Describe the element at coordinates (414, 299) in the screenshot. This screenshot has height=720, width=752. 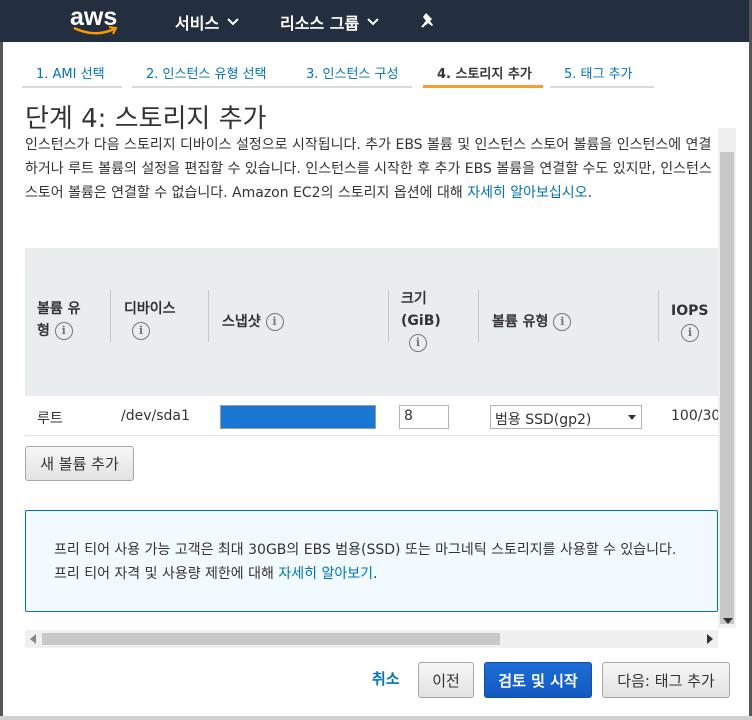
I see `header-size-text: 크기` at that location.